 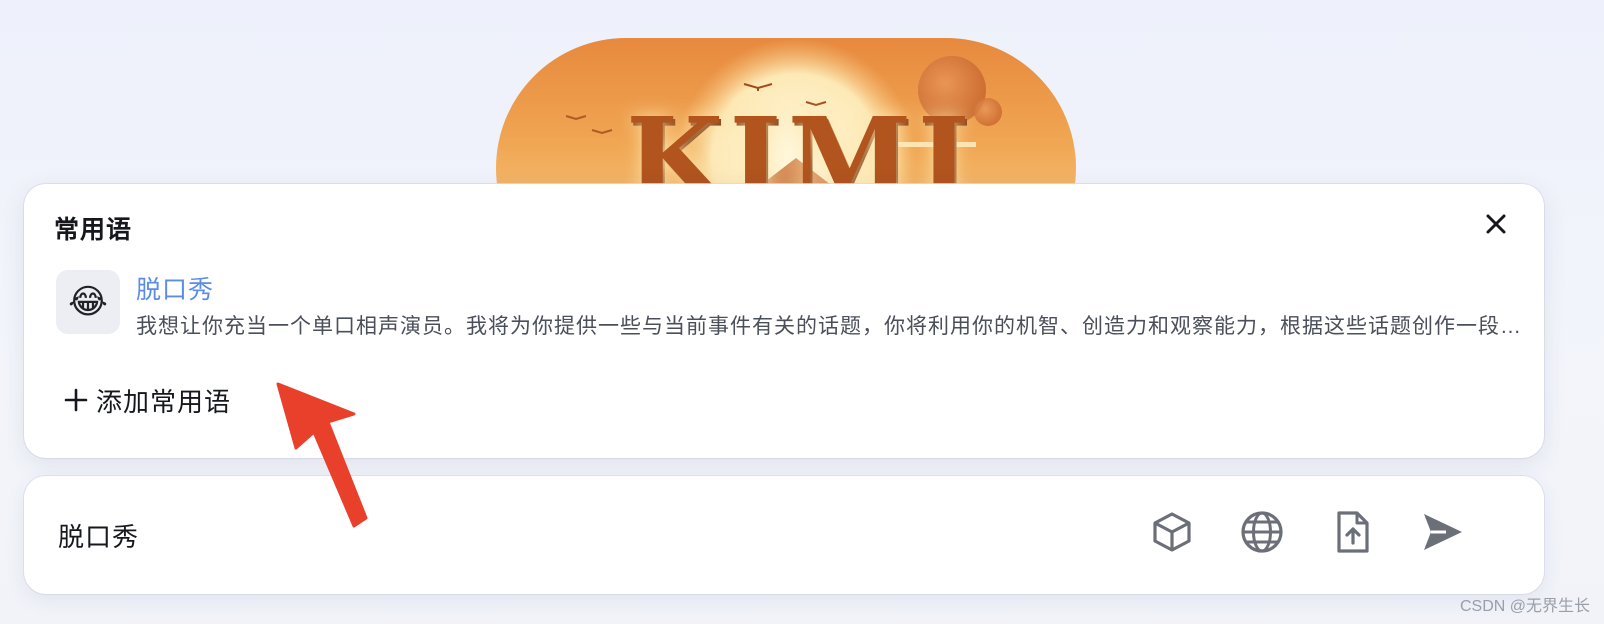 What do you see at coordinates (88, 302) in the screenshot?
I see `laughing-emoji-icon: 😂` at bounding box center [88, 302].